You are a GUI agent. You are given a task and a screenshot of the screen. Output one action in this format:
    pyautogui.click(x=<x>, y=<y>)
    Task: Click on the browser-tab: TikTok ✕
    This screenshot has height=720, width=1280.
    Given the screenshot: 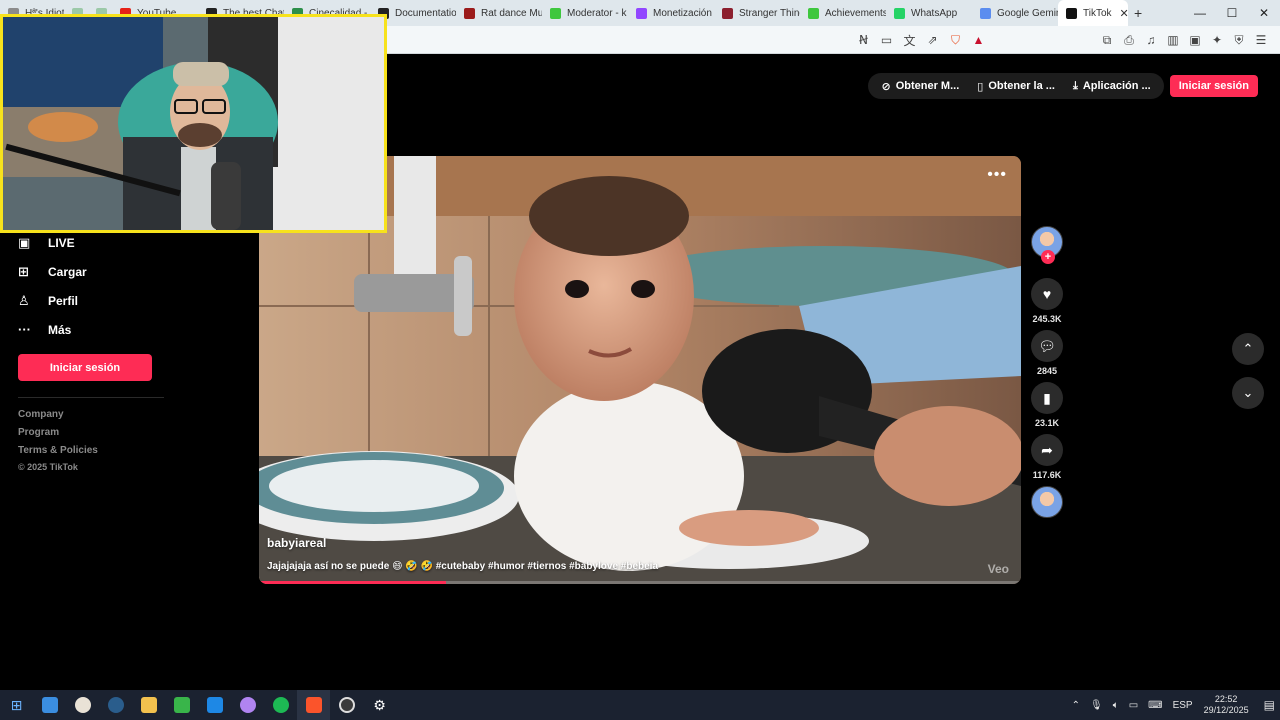 What is the action you would take?
    pyautogui.click(x=1093, y=13)
    